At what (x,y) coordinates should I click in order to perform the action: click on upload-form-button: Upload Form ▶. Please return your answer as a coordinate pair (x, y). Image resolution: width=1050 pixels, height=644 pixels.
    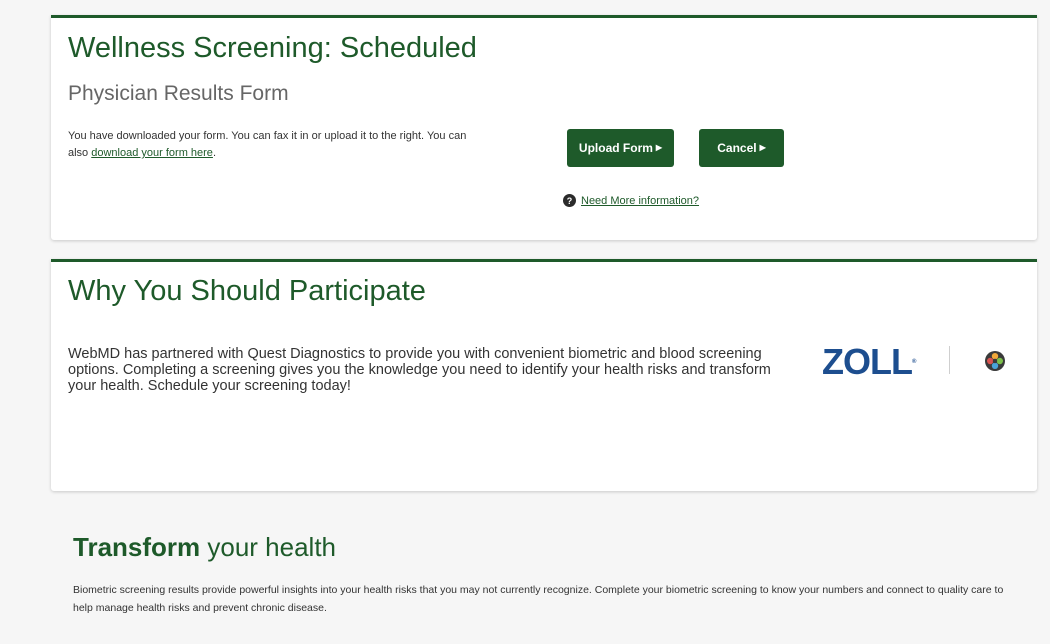
    Looking at the image, I should click on (620, 148).